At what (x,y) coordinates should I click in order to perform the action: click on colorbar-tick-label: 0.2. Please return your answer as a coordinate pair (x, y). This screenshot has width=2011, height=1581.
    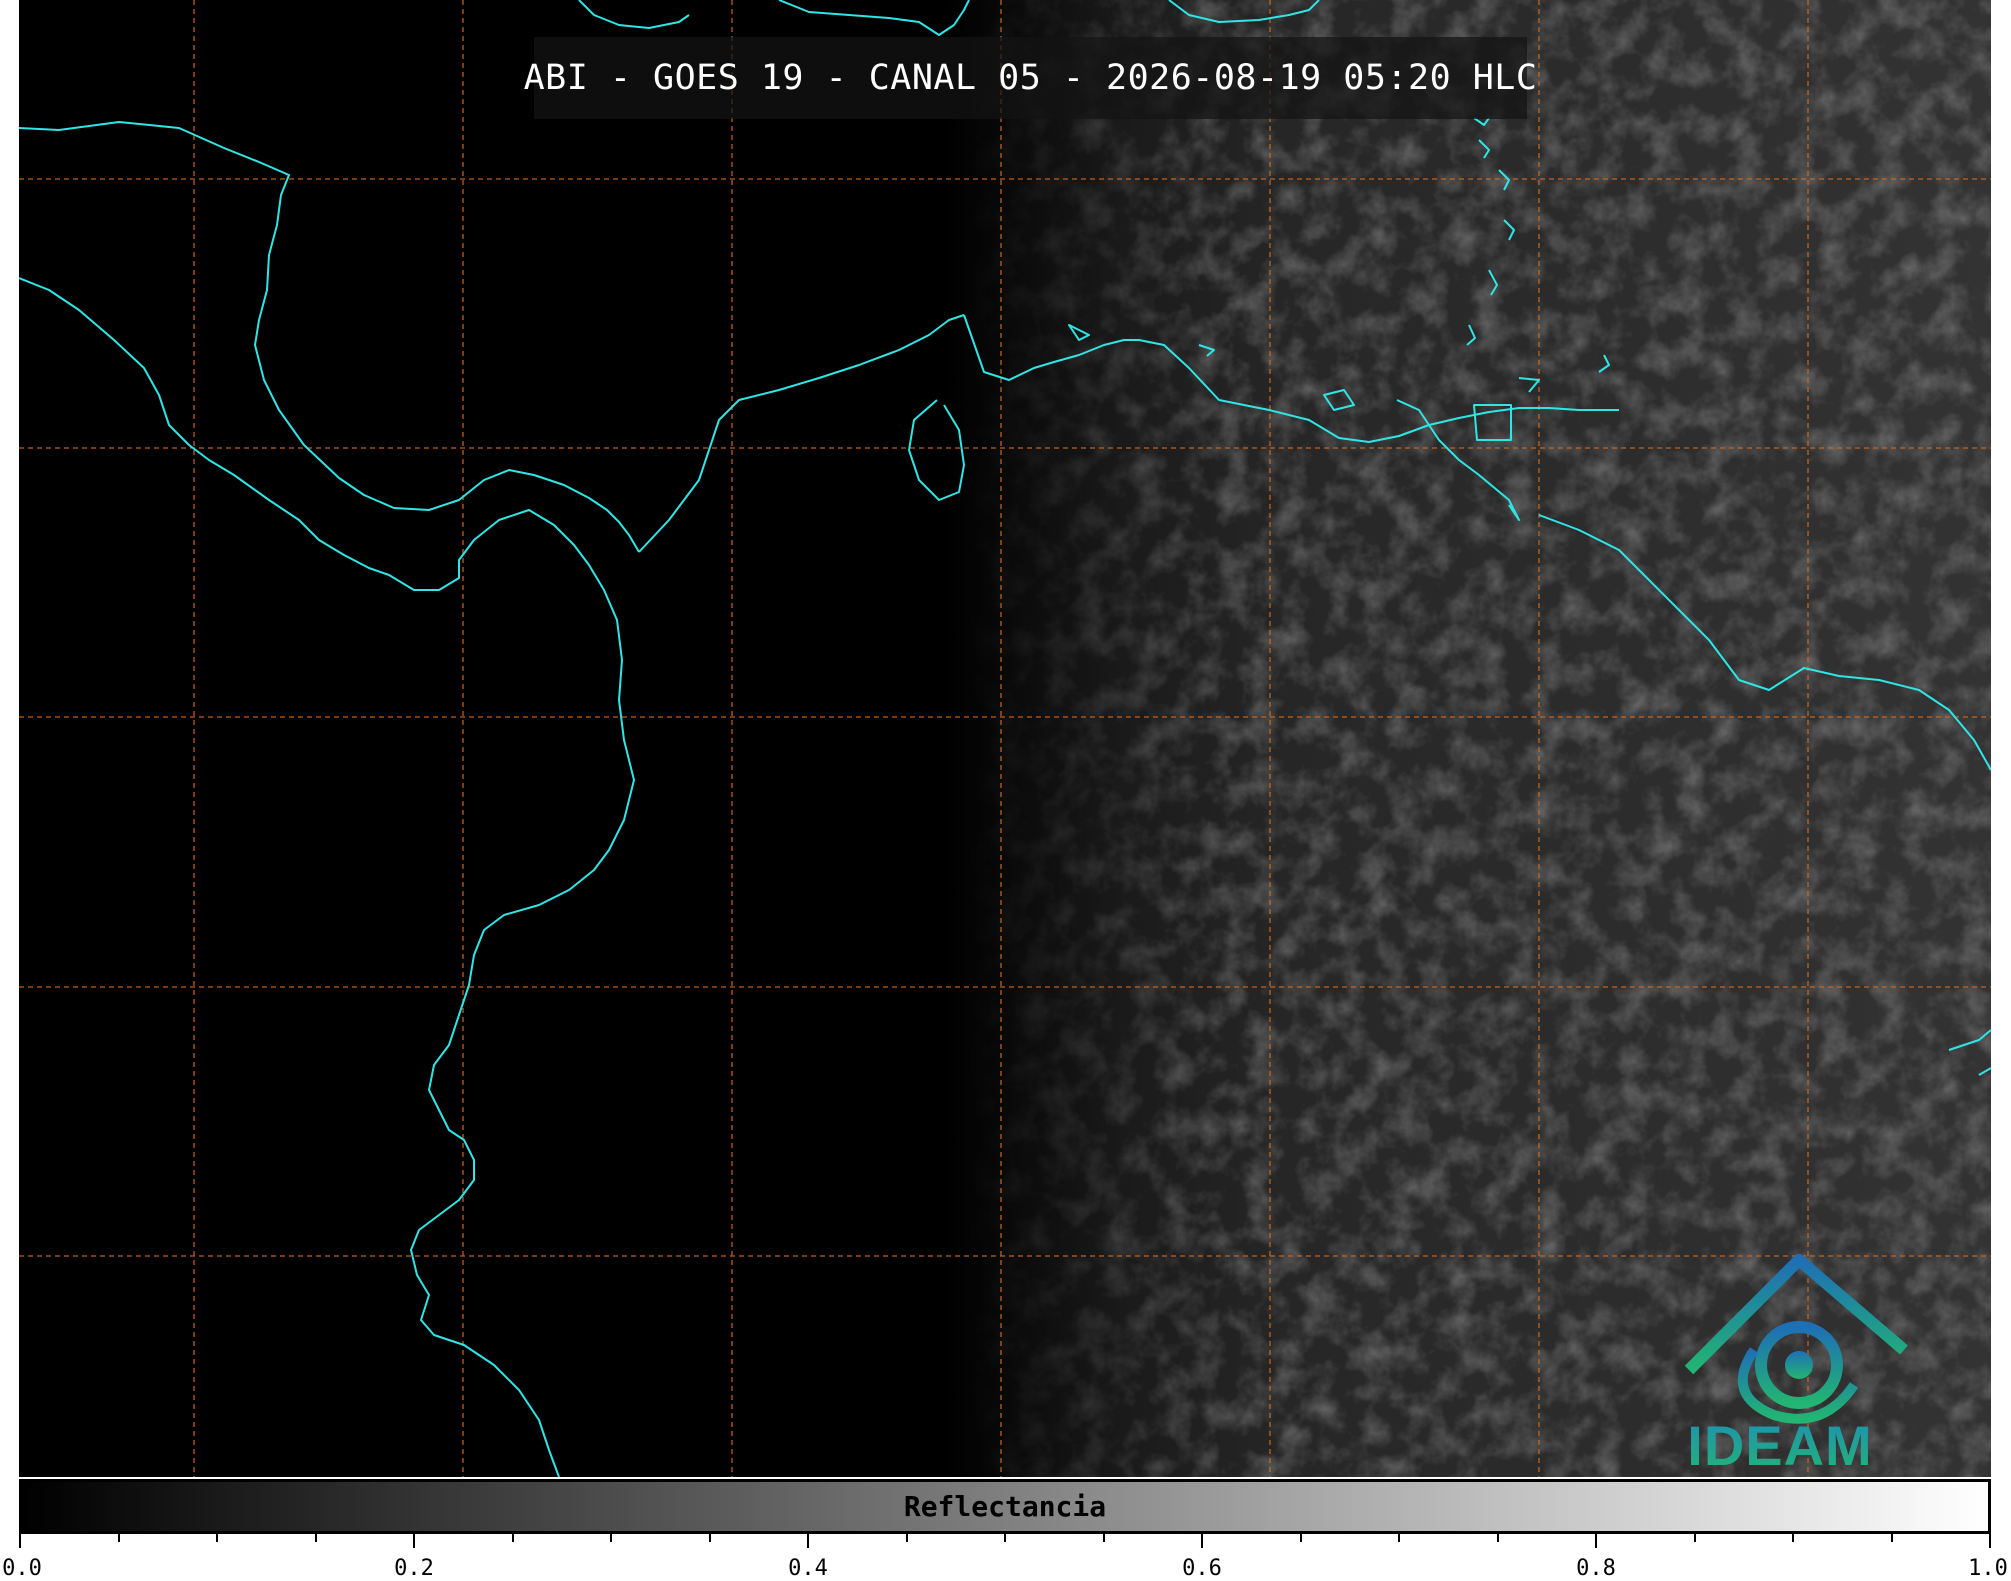
    Looking at the image, I should click on (414, 1568).